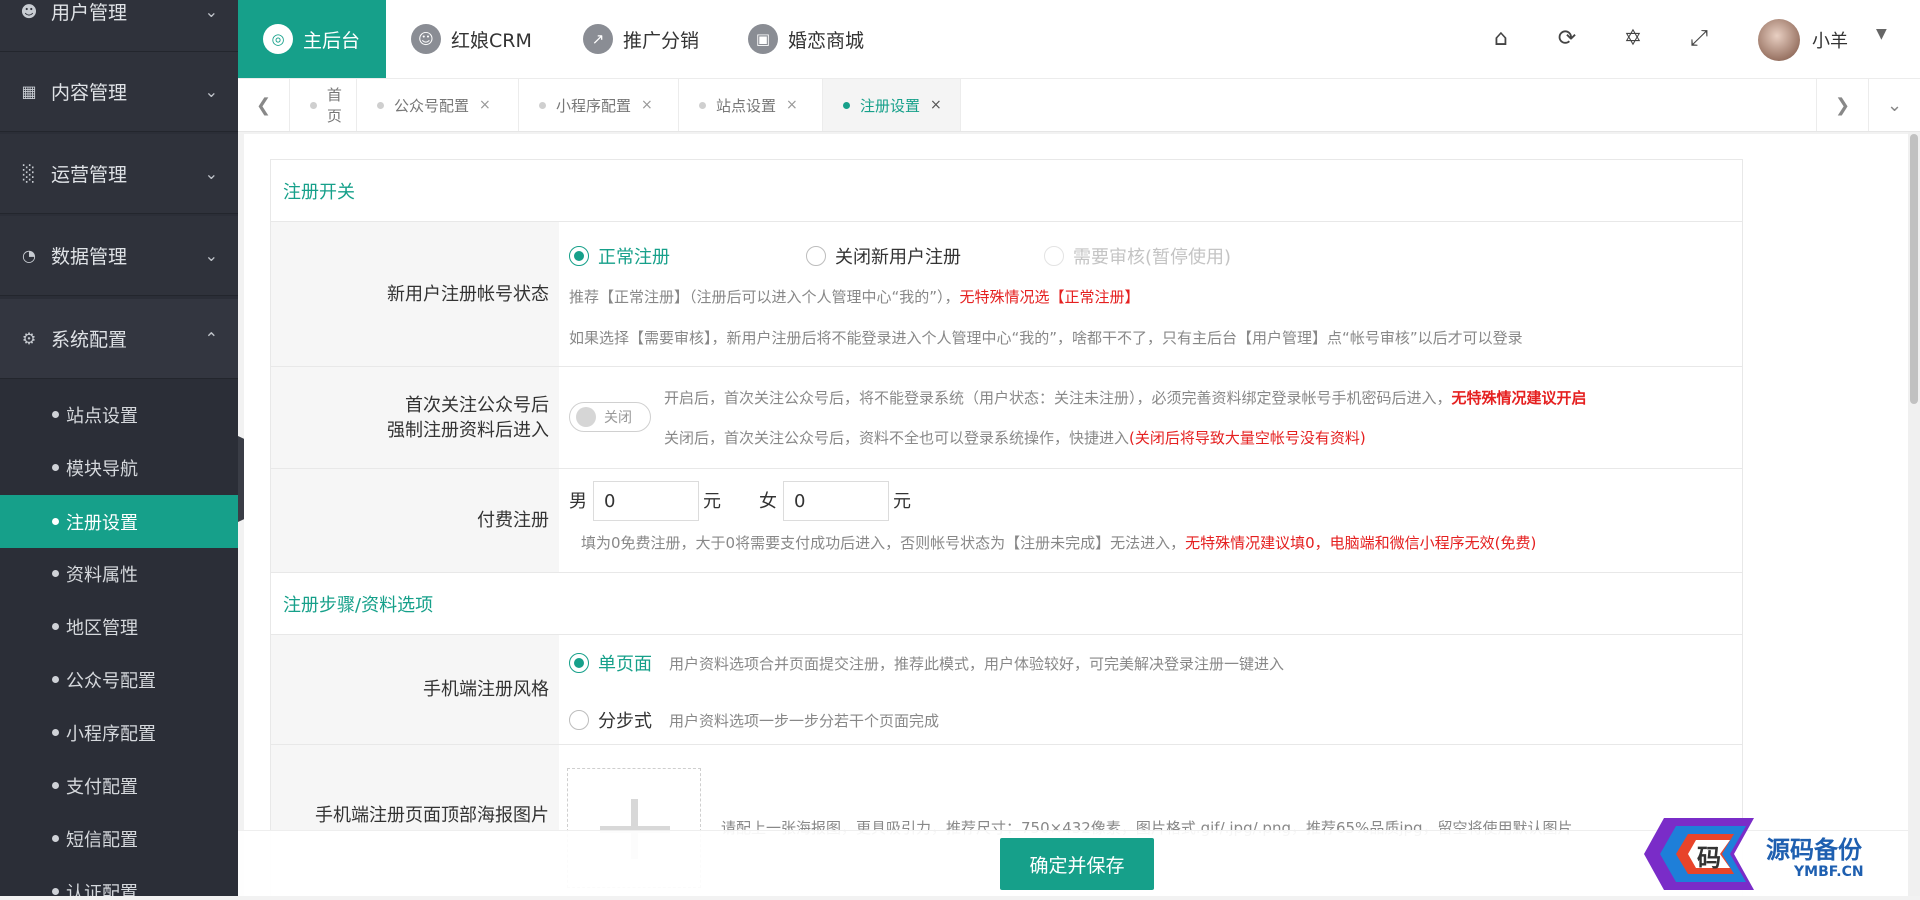  I want to click on male-label: 男, so click(578, 501).